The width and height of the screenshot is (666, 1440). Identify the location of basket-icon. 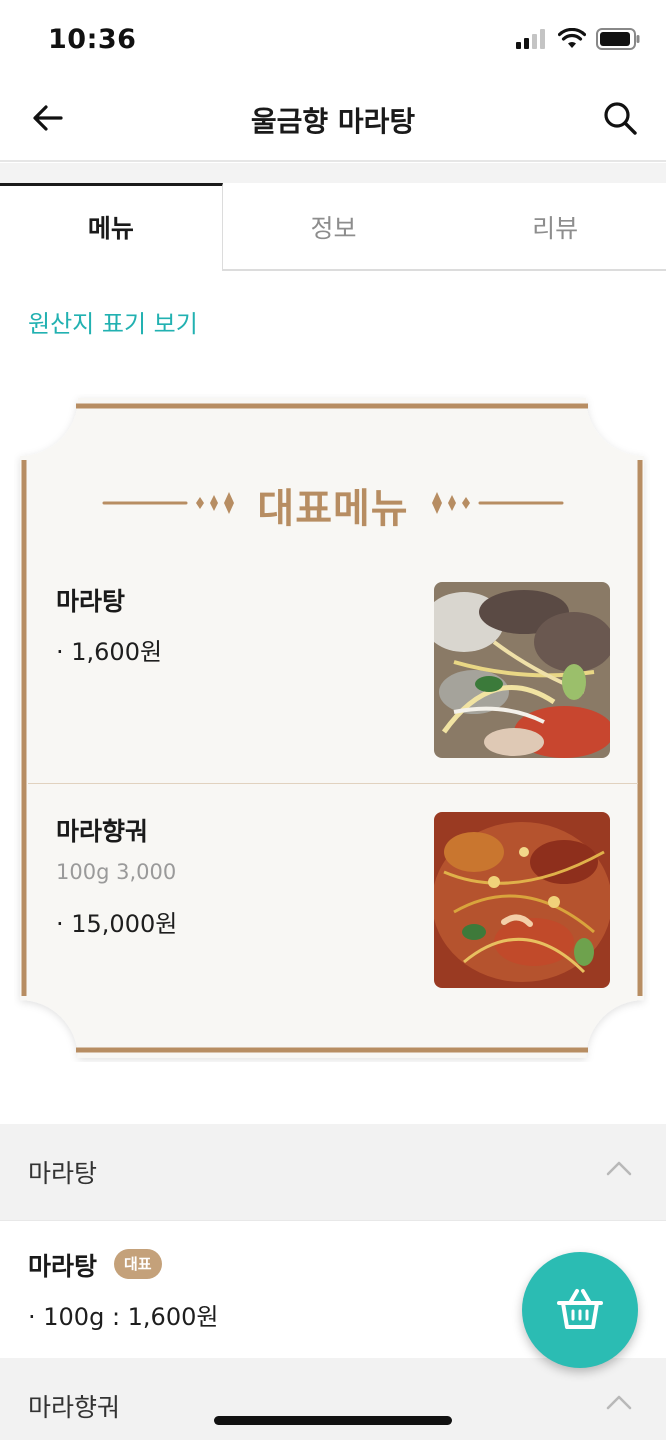
(580, 1309).